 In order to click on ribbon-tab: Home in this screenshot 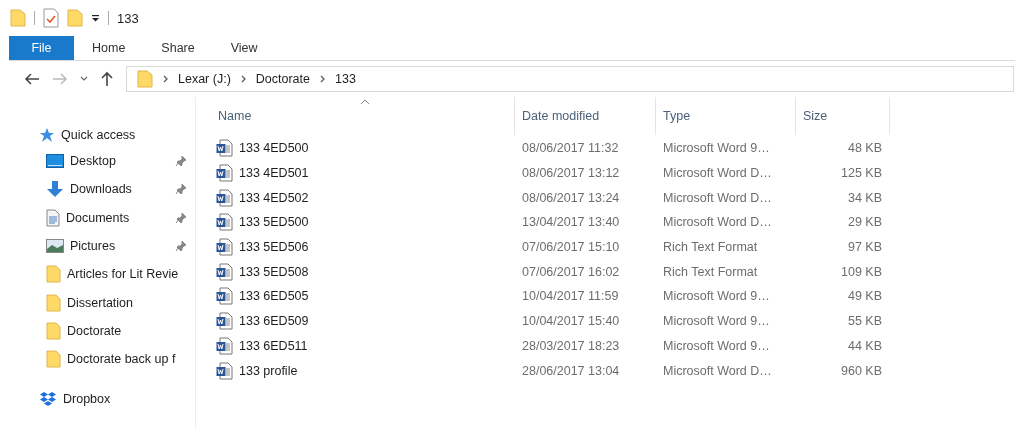, I will do `click(109, 48)`.